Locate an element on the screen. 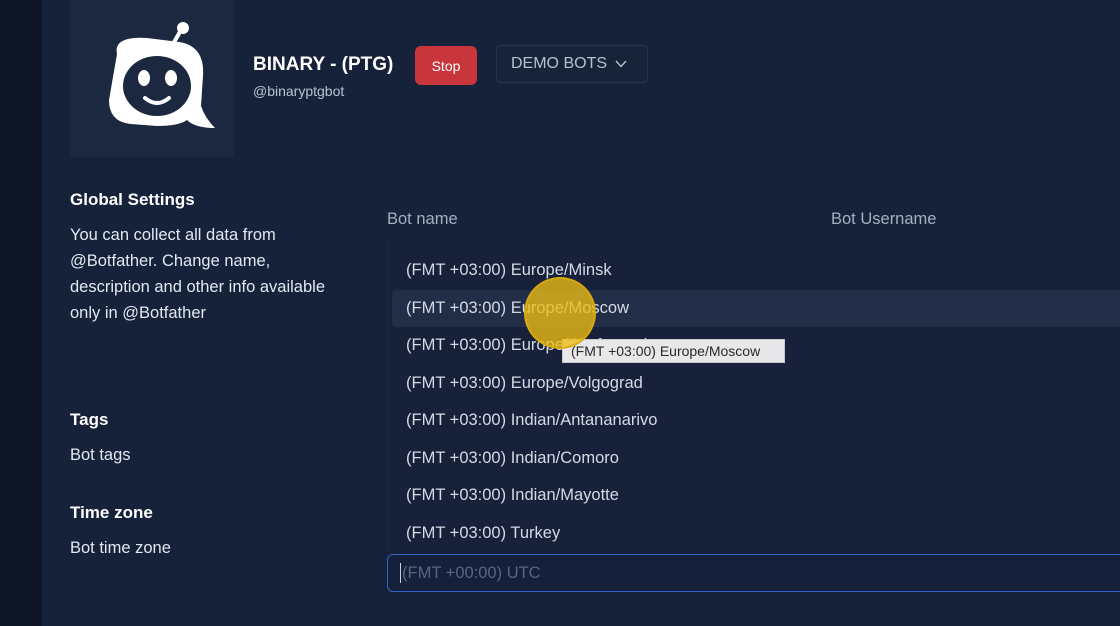 The image size is (1120, 626). timezone-option: (FMT +03:00) Europe/Volgograd is located at coordinates (756, 383).